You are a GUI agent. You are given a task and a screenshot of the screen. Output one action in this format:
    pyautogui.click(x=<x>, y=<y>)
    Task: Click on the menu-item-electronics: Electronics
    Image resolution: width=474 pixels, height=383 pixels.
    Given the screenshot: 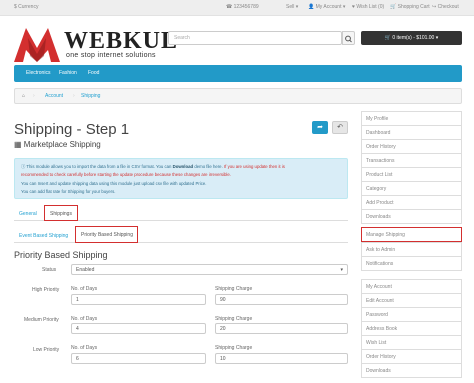 What is the action you would take?
    pyautogui.click(x=38, y=73)
    